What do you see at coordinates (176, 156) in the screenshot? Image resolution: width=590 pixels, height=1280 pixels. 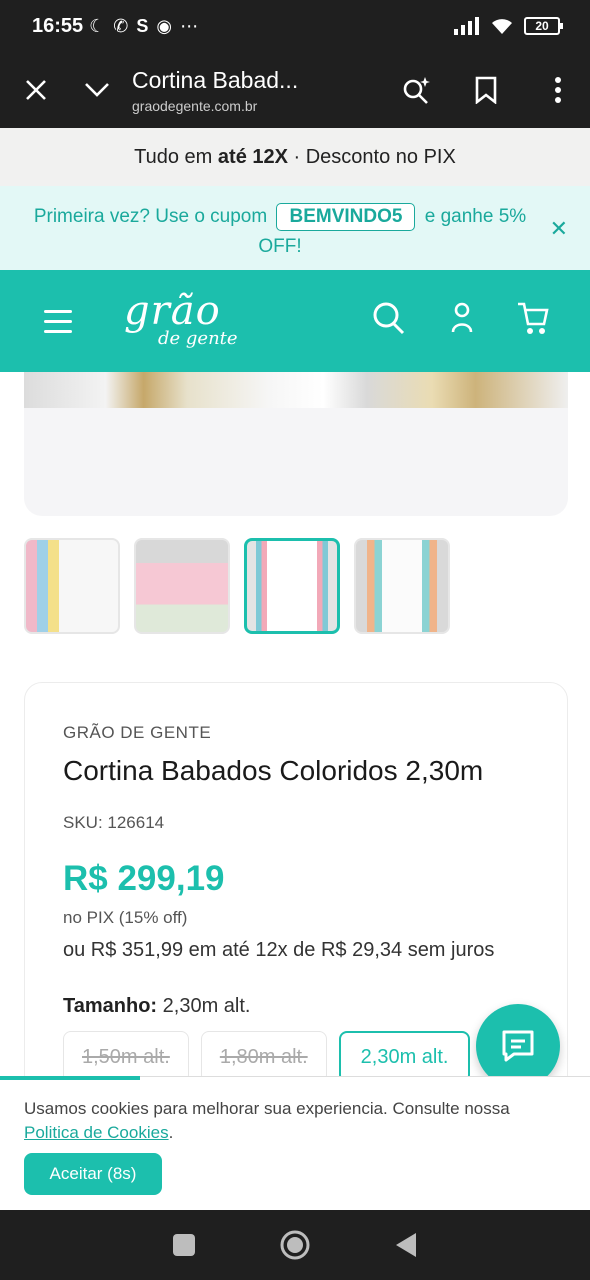 I see `promo-prefix: Tudo em` at bounding box center [176, 156].